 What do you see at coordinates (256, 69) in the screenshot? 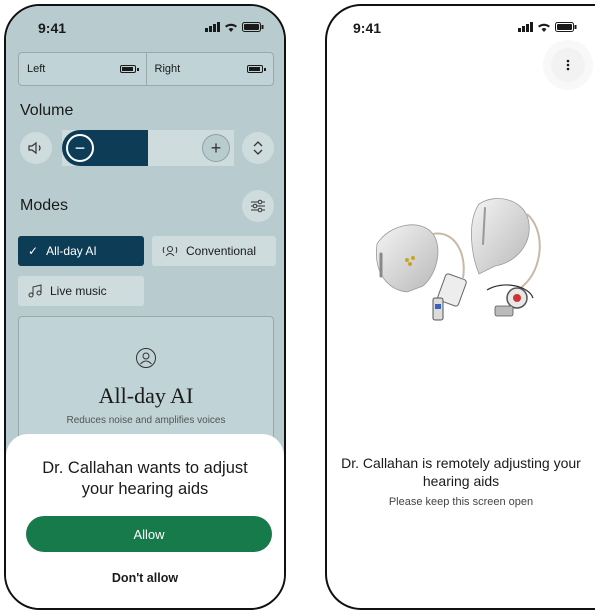
I see `right-battery-icon` at bounding box center [256, 69].